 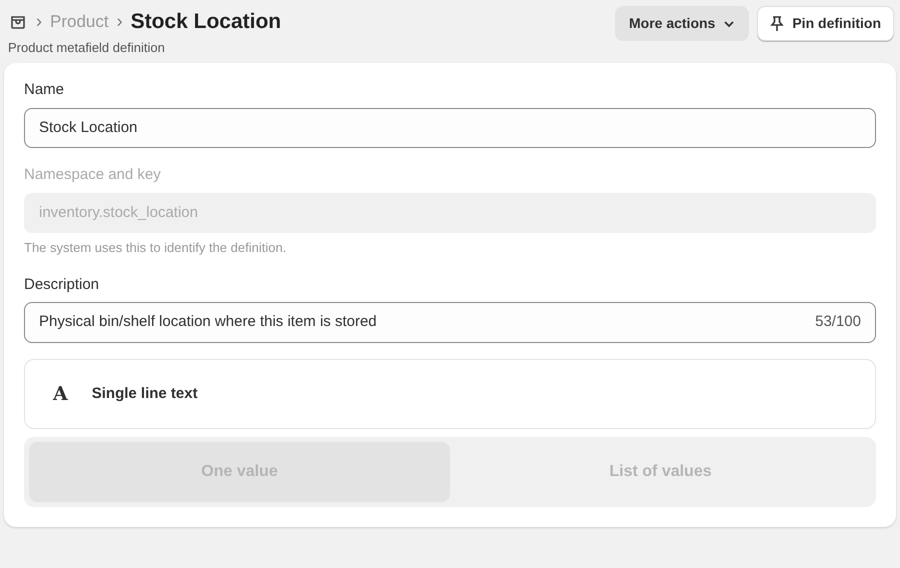 I want to click on input-field: Physical bin/shelf location where this item is stored 53/100, so click(x=450, y=322).